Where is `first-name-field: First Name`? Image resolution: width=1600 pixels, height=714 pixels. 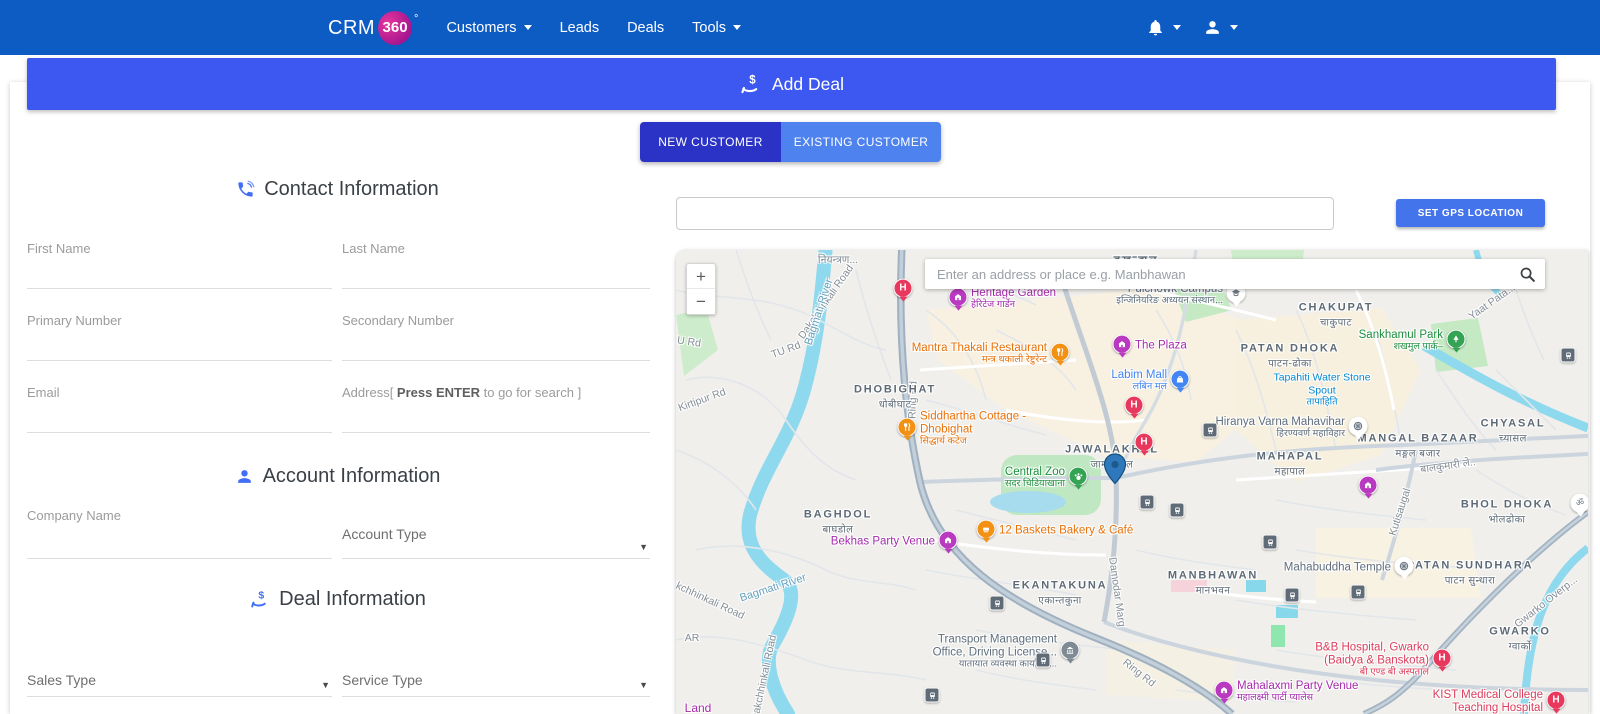 first-name-field: First Name is located at coordinates (179, 264).